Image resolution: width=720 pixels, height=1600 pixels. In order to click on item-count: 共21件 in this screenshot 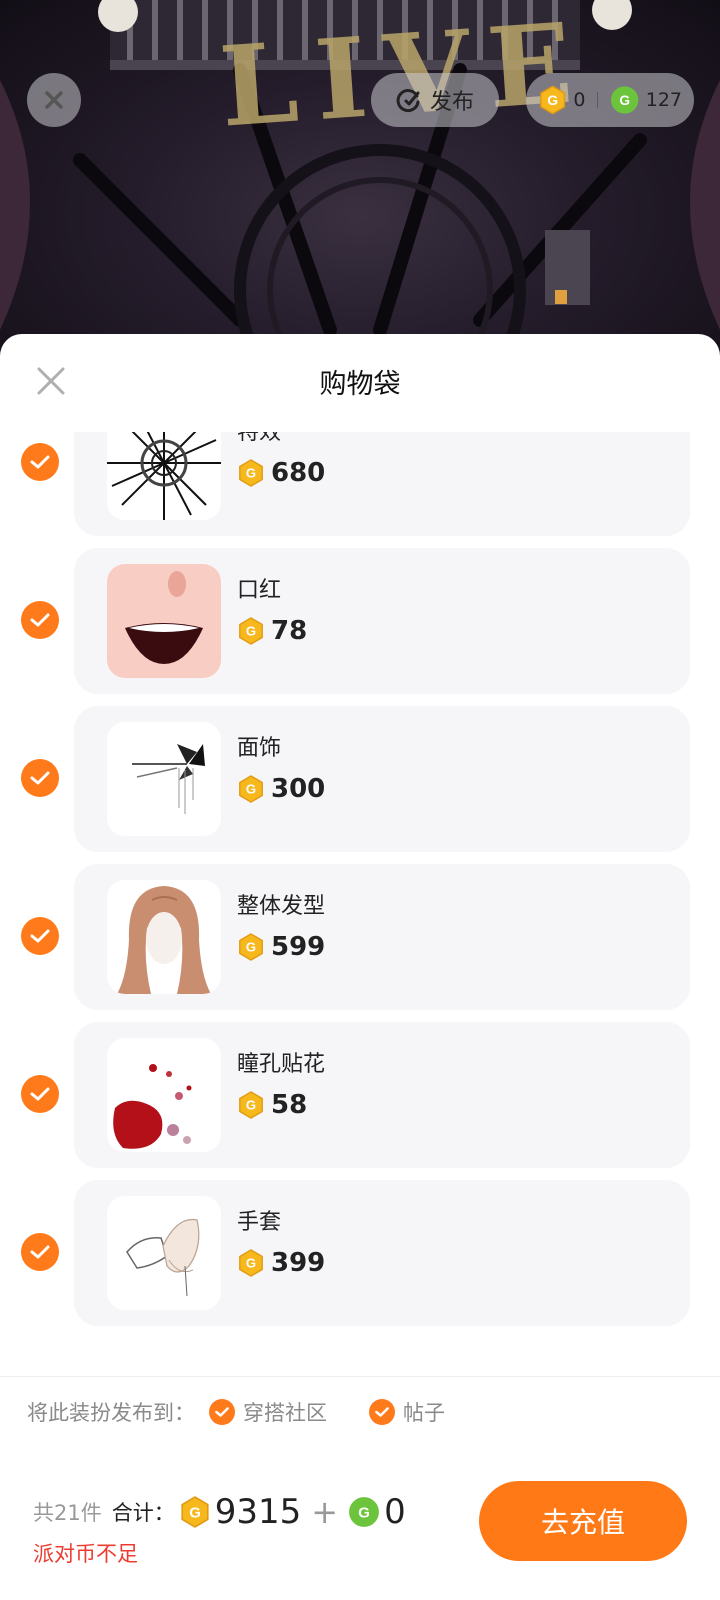, I will do `click(67, 1513)`.